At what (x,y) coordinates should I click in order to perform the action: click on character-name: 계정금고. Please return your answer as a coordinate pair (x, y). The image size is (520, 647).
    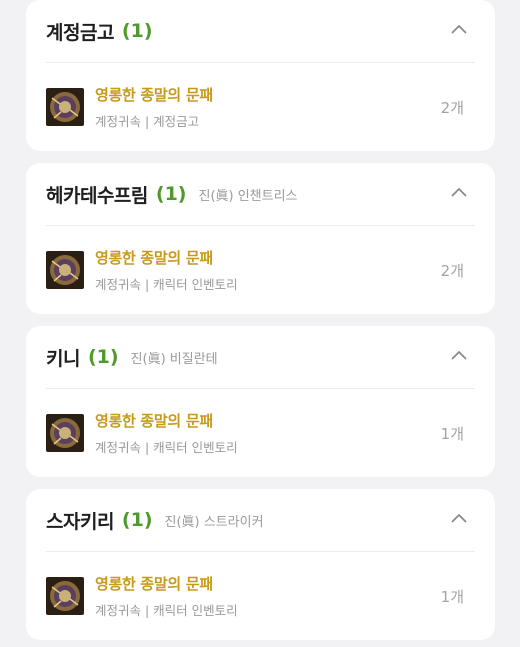
    Looking at the image, I should click on (80, 32).